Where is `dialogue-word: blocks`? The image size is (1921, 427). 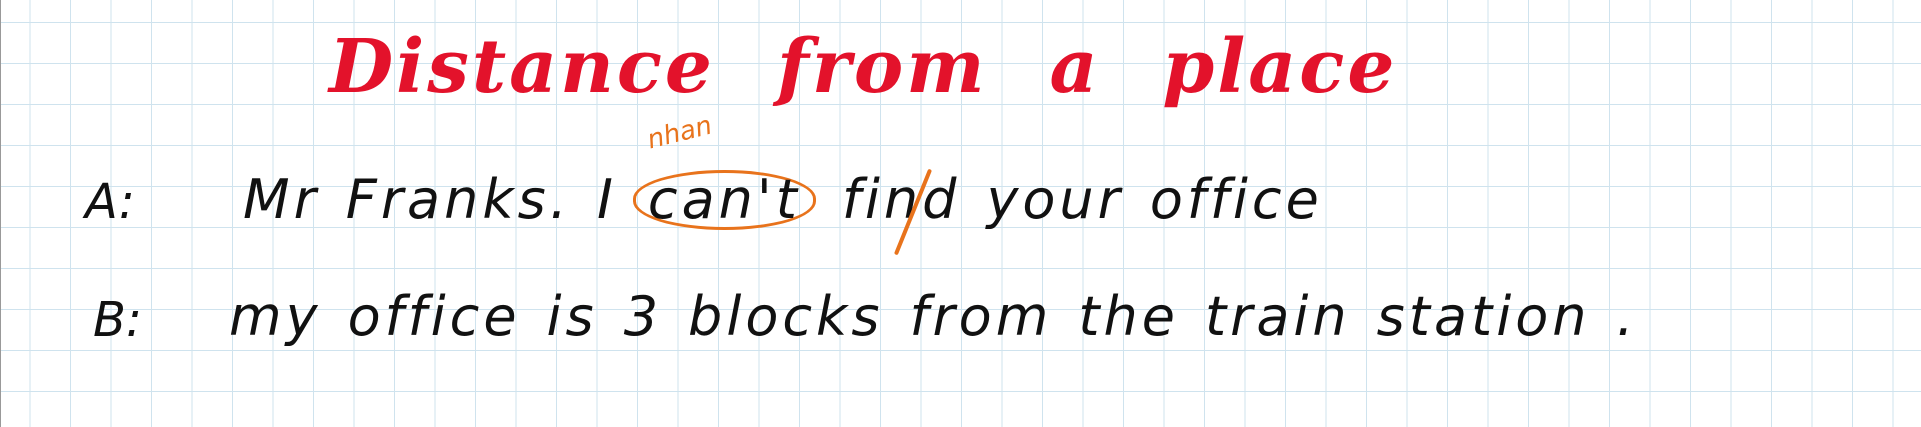 dialogue-word: blocks is located at coordinates (786, 316).